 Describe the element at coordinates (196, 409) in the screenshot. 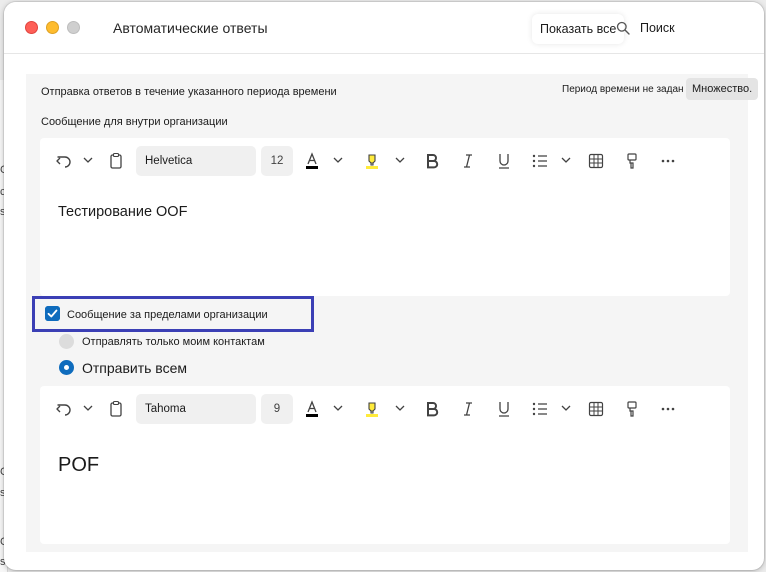

I see `font-family-select: Tahoma` at that location.